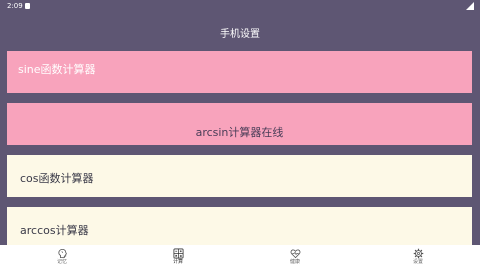  What do you see at coordinates (62, 253) in the screenshot?
I see `brain-icon` at bounding box center [62, 253].